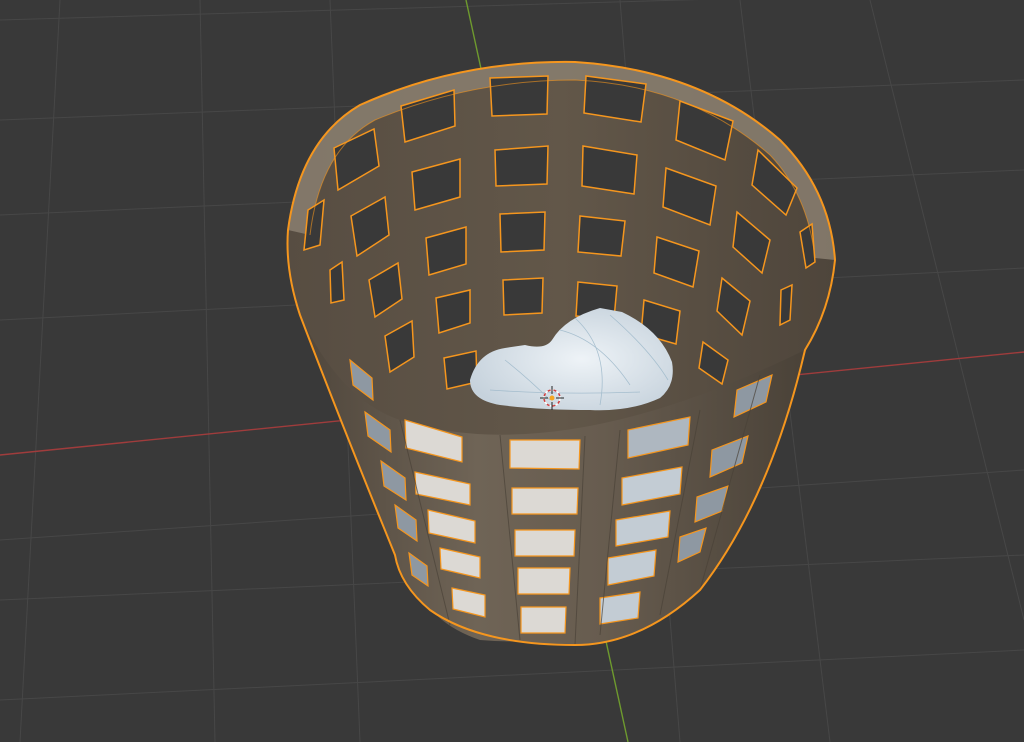  What do you see at coordinates (552, 398) in the screenshot?
I see `object-origin` at bounding box center [552, 398].